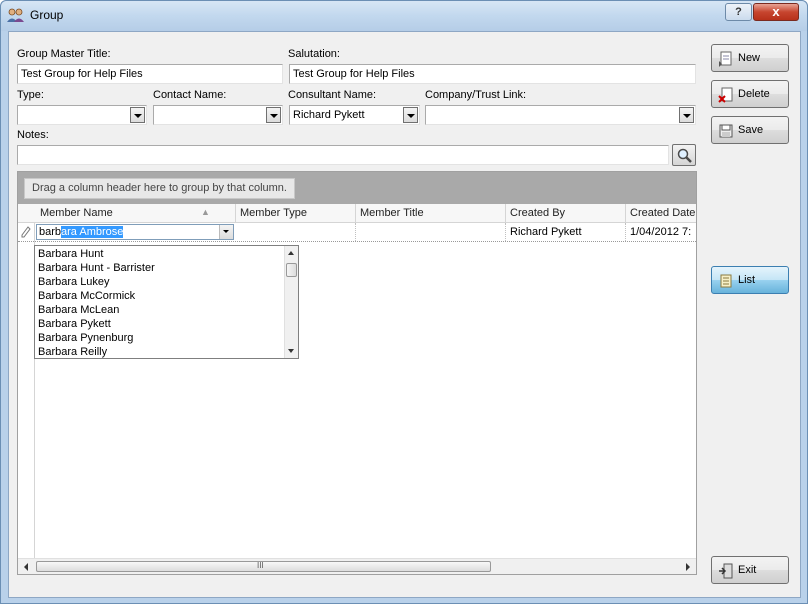  Describe the element at coordinates (431, 213) in the screenshot. I see `column-header-member-title: Member Title` at that location.